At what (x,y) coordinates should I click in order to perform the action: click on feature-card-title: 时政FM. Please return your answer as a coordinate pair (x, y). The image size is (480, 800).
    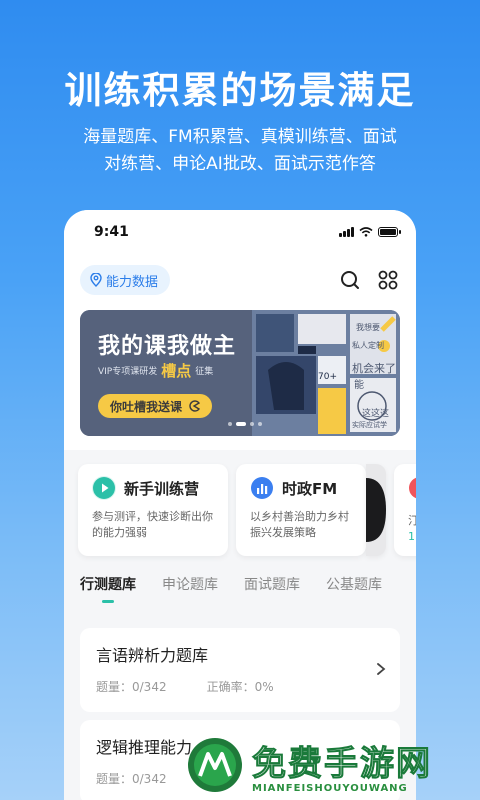
    Looking at the image, I should click on (310, 488).